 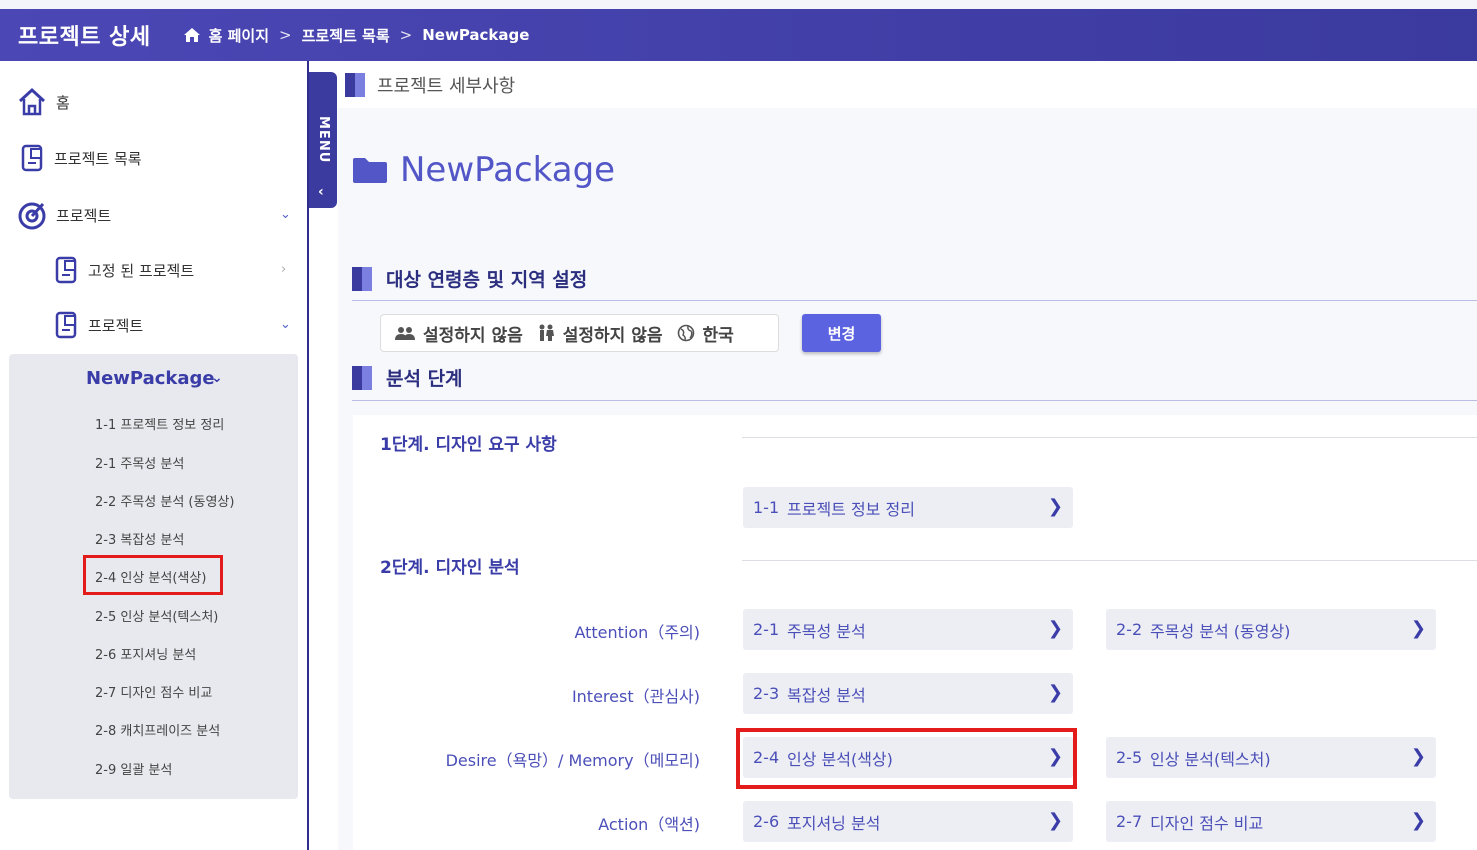 What do you see at coordinates (841, 333) in the screenshot?
I see `change-button: 변경` at bounding box center [841, 333].